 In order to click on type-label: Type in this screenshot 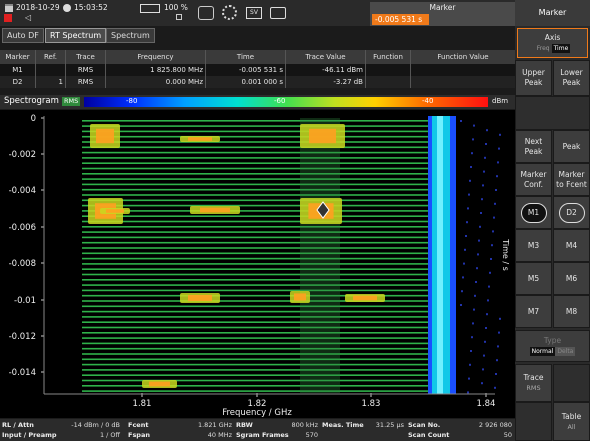, I will do `click(552, 340)`.